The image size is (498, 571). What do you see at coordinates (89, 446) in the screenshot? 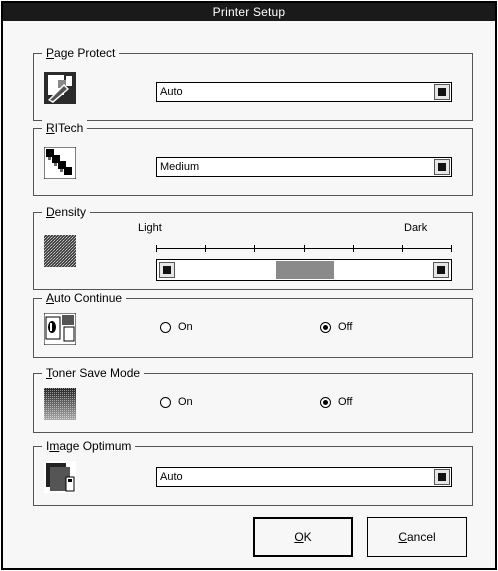
I see `image-optimum-title: Image Optimum` at bounding box center [89, 446].